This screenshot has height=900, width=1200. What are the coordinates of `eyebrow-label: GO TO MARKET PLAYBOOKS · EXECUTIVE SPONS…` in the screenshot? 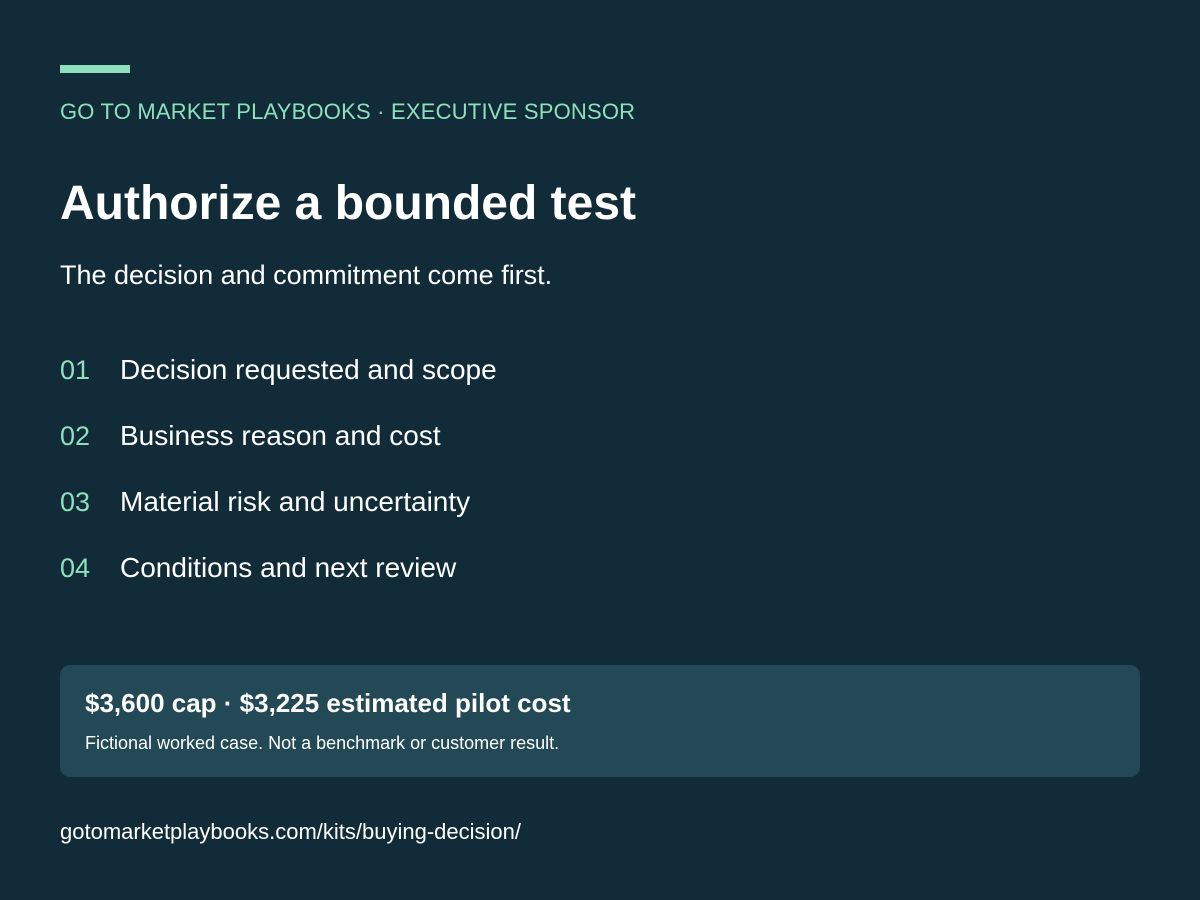 It's located at (348, 111).